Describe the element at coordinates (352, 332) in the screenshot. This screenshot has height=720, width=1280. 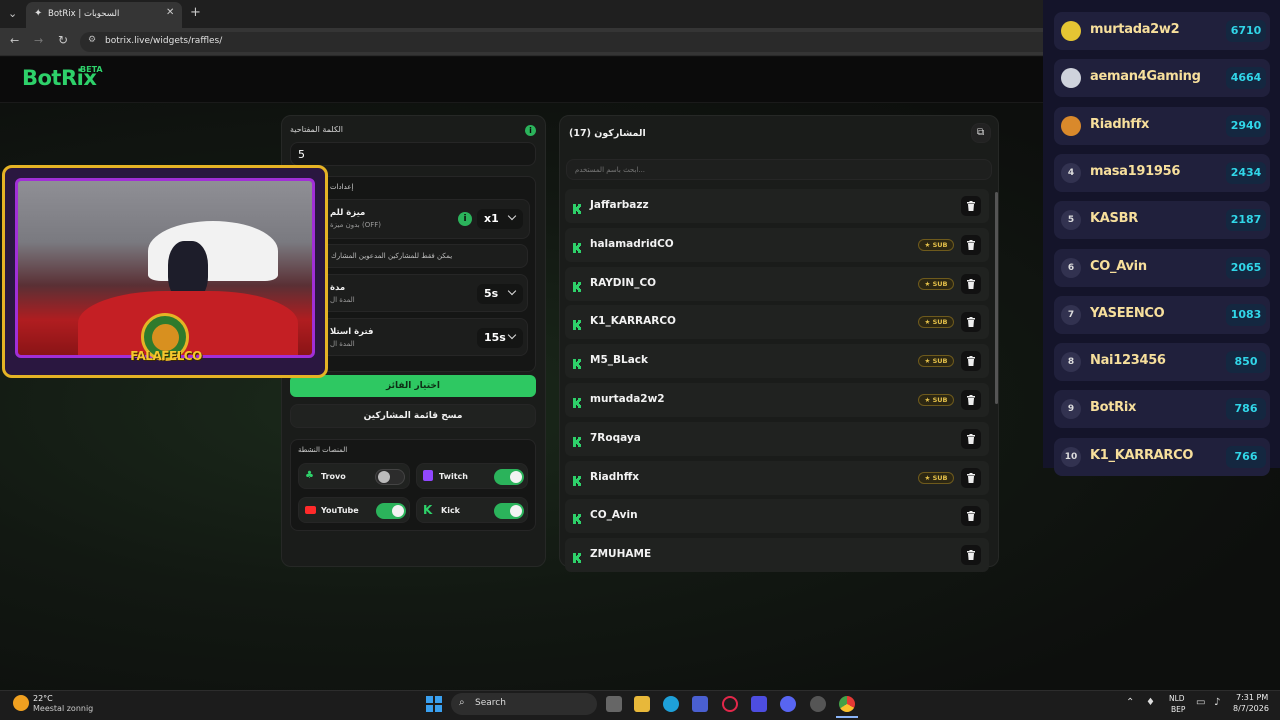
I see `interval-title: فترة استلا` at that location.